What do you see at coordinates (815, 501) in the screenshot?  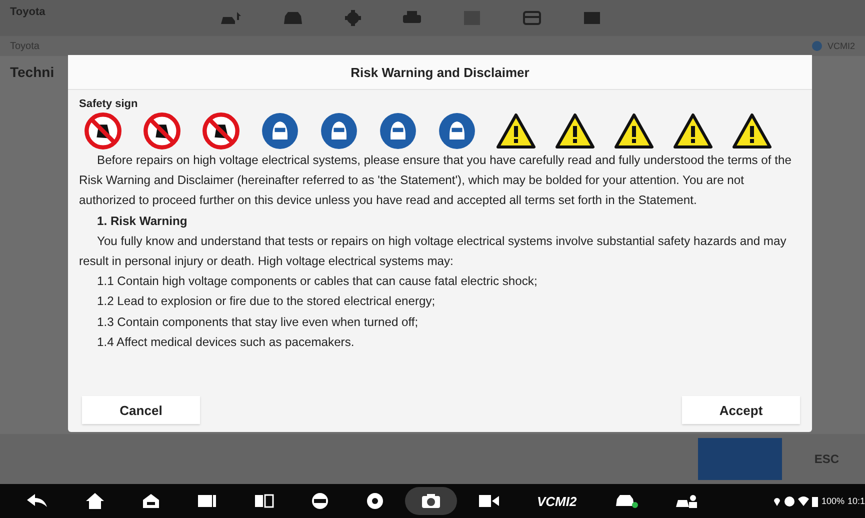 I see `battery-icon` at bounding box center [815, 501].